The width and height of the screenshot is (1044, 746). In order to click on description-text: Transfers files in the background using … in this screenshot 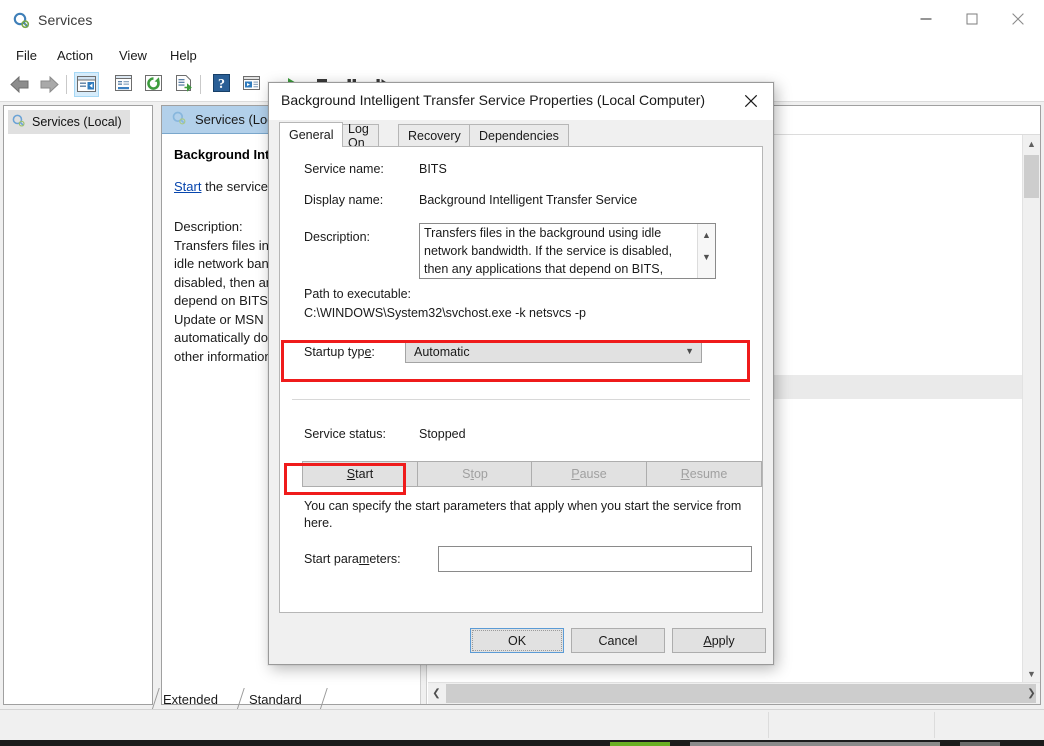, I will do `click(548, 251)`.